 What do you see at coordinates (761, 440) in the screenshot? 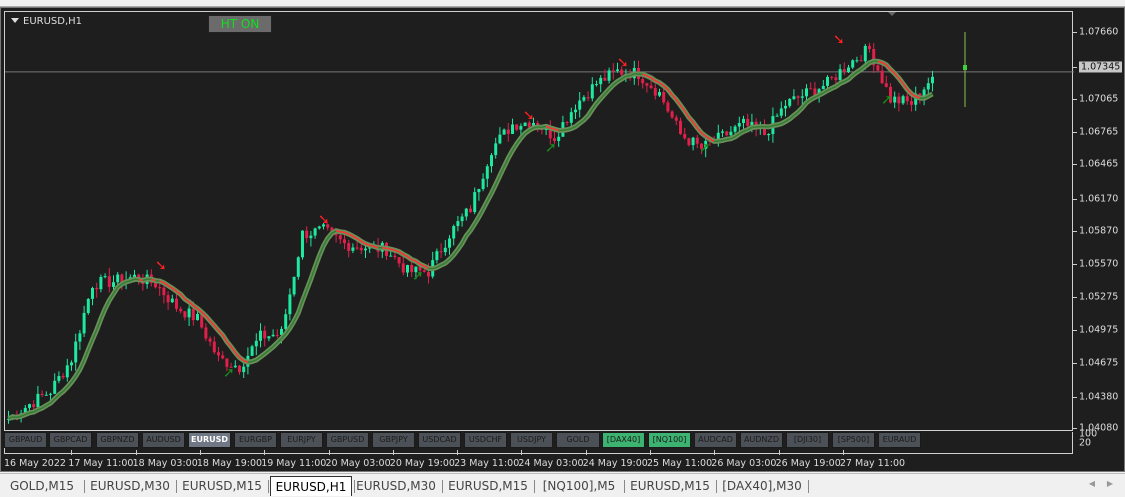
I see `symbol-button-audnzd: AUDNZD` at bounding box center [761, 440].